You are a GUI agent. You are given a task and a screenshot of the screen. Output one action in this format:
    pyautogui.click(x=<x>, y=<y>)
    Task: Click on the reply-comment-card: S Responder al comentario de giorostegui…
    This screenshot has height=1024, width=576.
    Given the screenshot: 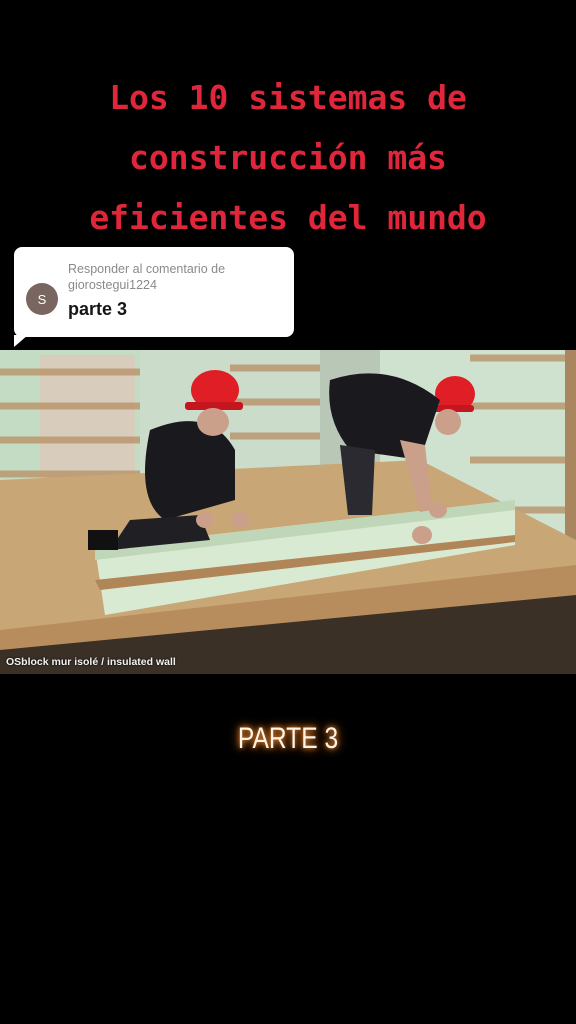 What is the action you would take?
    pyautogui.click(x=154, y=297)
    